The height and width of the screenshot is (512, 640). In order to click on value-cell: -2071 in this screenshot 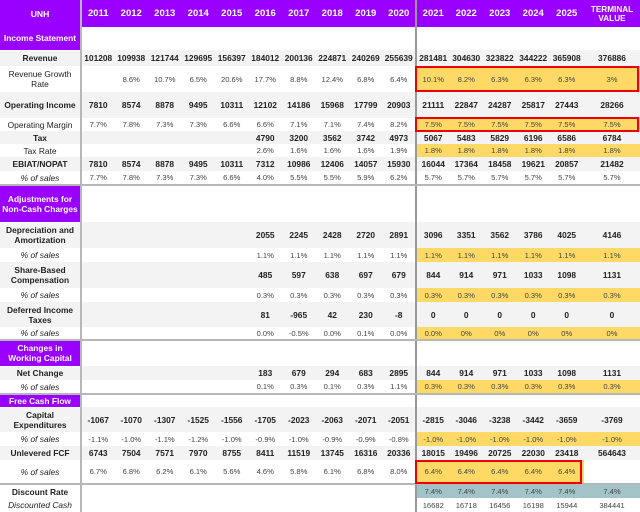, I will do `click(366, 419)`.